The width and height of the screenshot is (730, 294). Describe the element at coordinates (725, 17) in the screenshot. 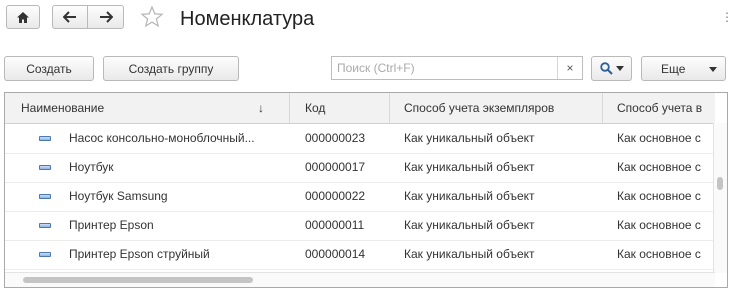

I see `vertical-dots-icon: ⋮` at that location.